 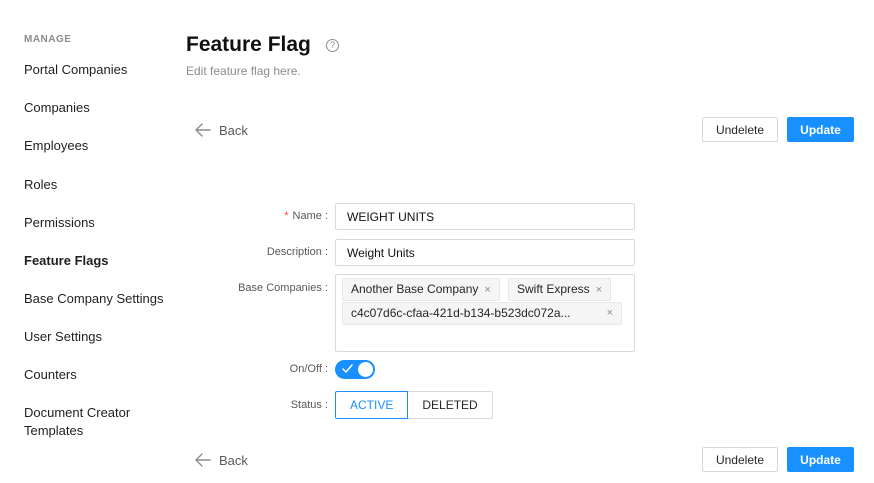 What do you see at coordinates (104, 422) in the screenshot?
I see `sidebar-item-document-creator-templates: Document Creator Templates` at bounding box center [104, 422].